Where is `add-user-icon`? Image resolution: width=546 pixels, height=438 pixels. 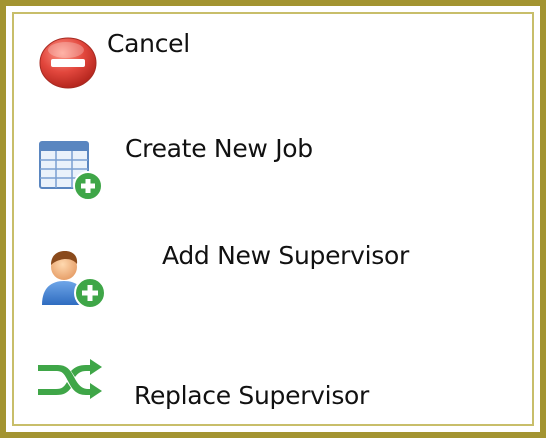
add-user-icon is located at coordinates (74, 280).